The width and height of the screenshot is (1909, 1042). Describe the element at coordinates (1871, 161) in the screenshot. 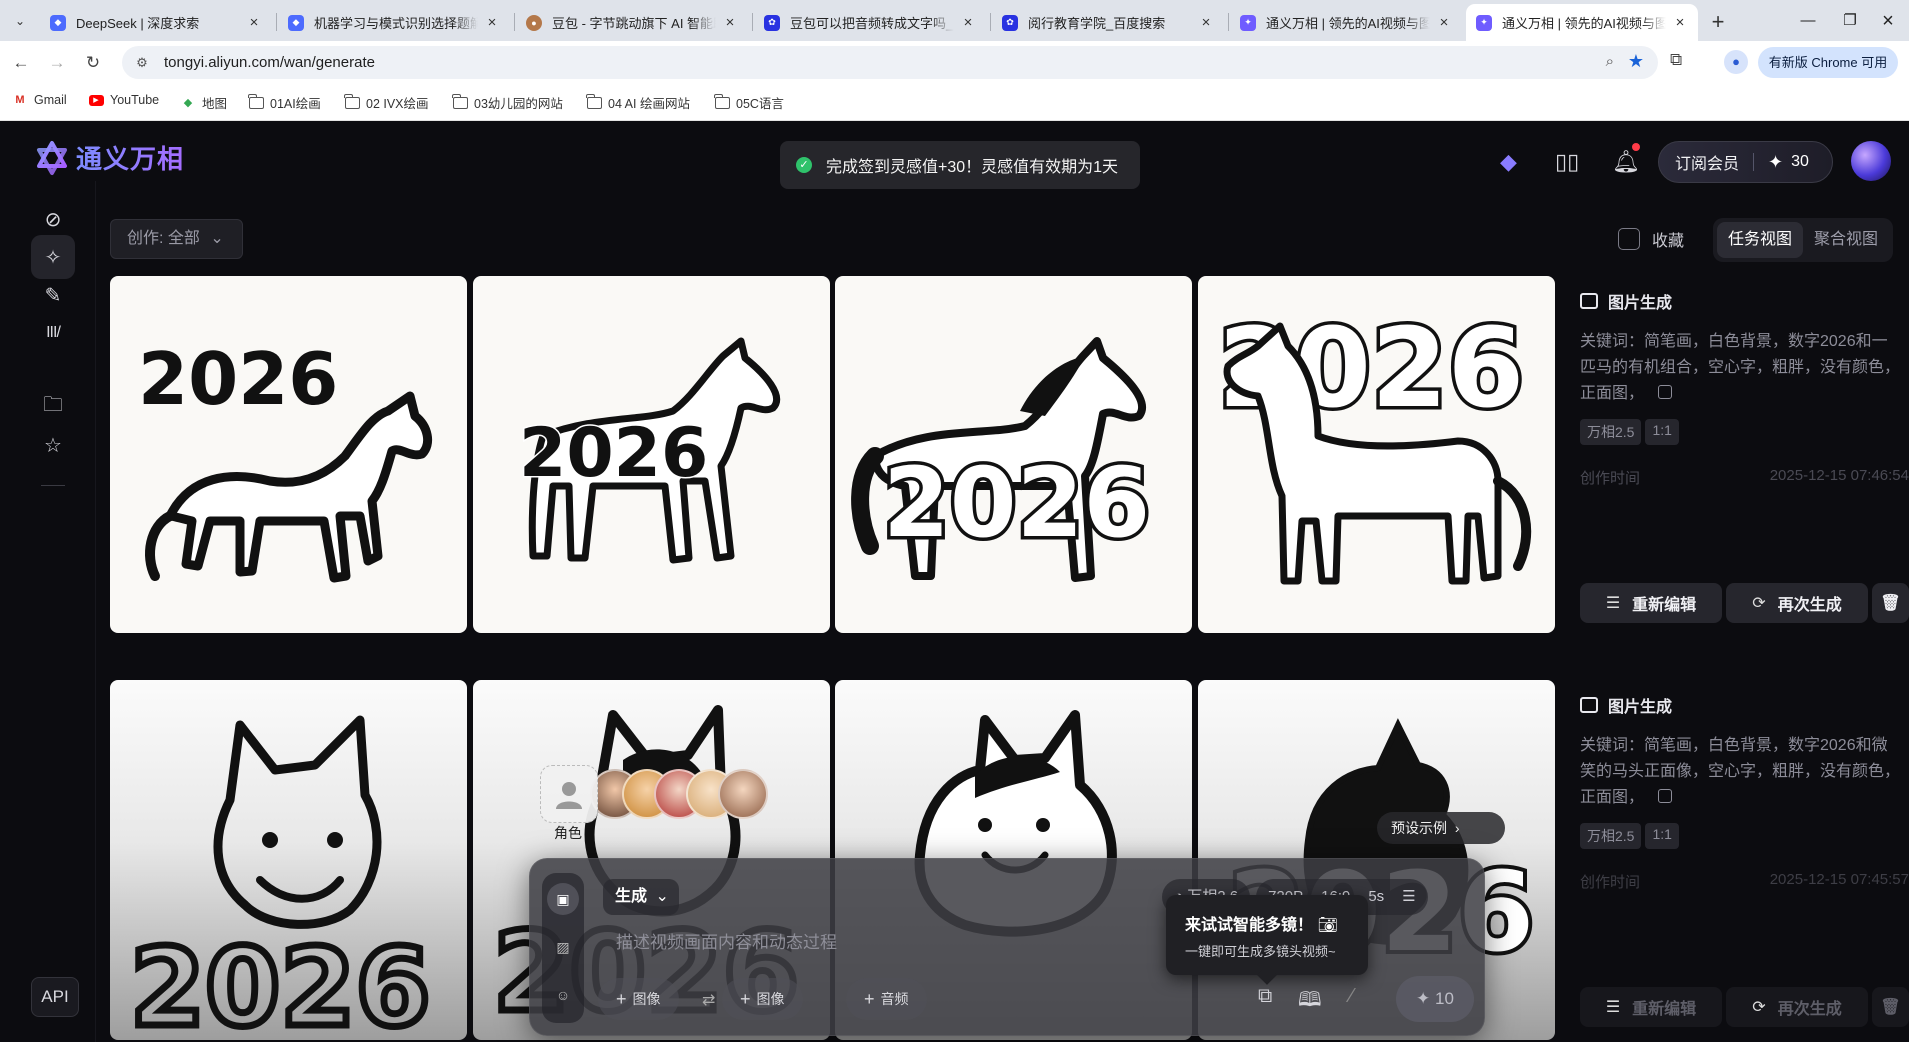

I see `user-avatar` at that location.